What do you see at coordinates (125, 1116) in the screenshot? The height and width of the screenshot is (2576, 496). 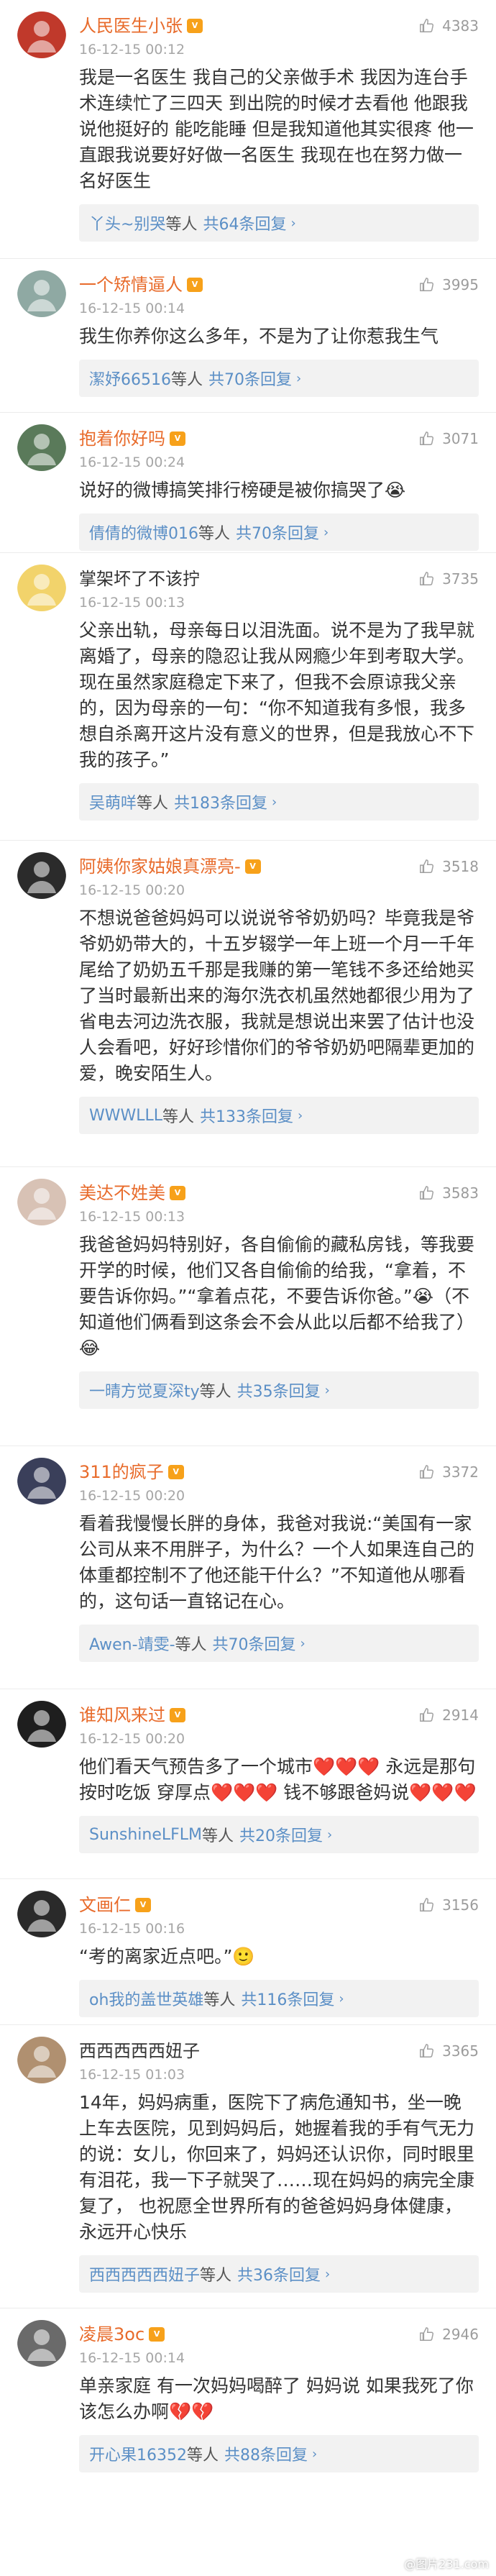 I see `reply-username: WWWLLL` at bounding box center [125, 1116].